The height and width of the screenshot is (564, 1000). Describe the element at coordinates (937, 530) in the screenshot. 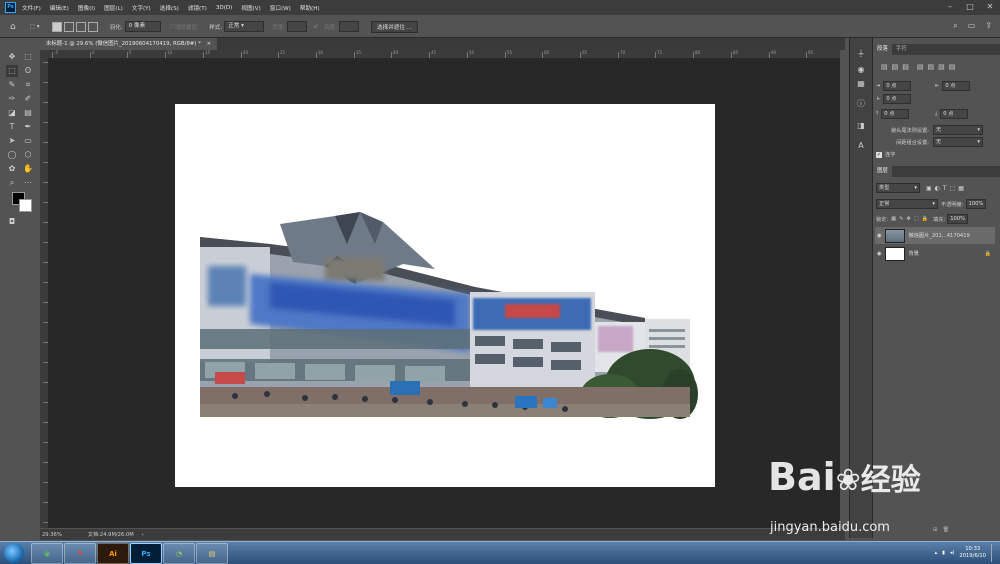

I see `new-layer-icon: ⊞` at that location.